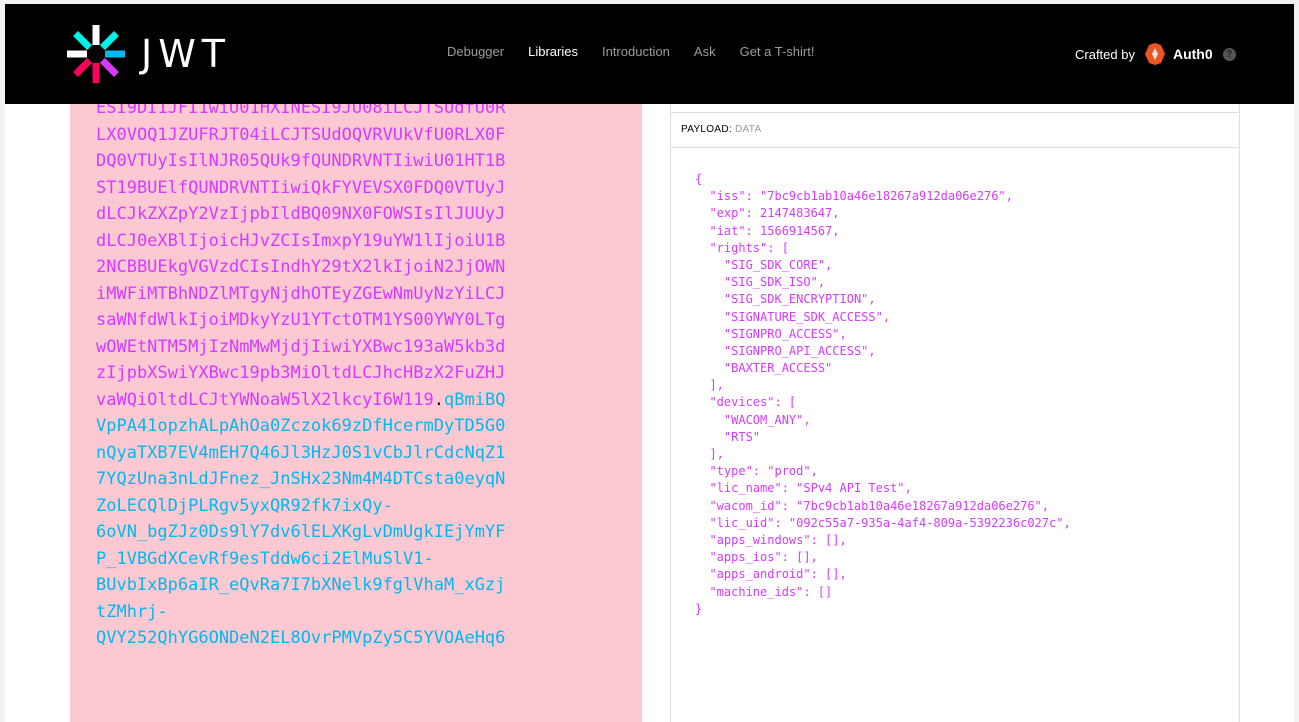 The image size is (1299, 722). I want to click on signature-segment: 7YQzUna3nLdJFnez_JnSHx23Nm4M4DTCsta0eyqN, so click(301, 479).